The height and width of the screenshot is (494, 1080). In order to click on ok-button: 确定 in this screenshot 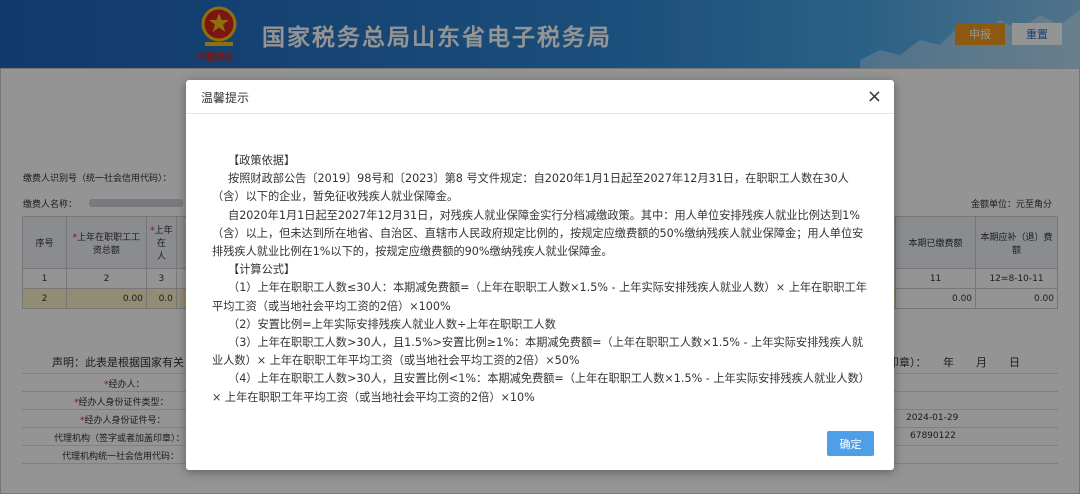, I will do `click(850, 443)`.